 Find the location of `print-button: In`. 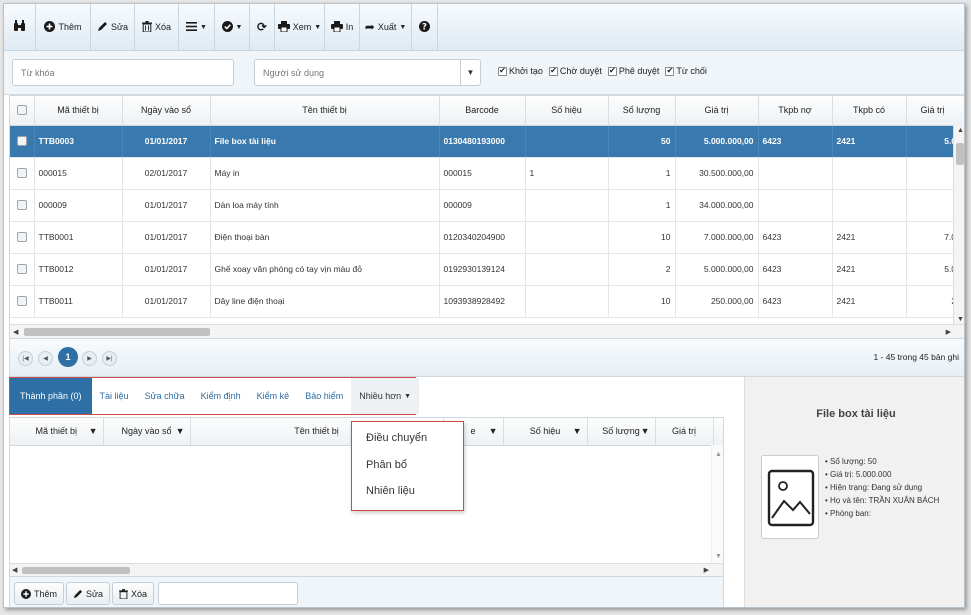

print-button: In is located at coordinates (342, 27).